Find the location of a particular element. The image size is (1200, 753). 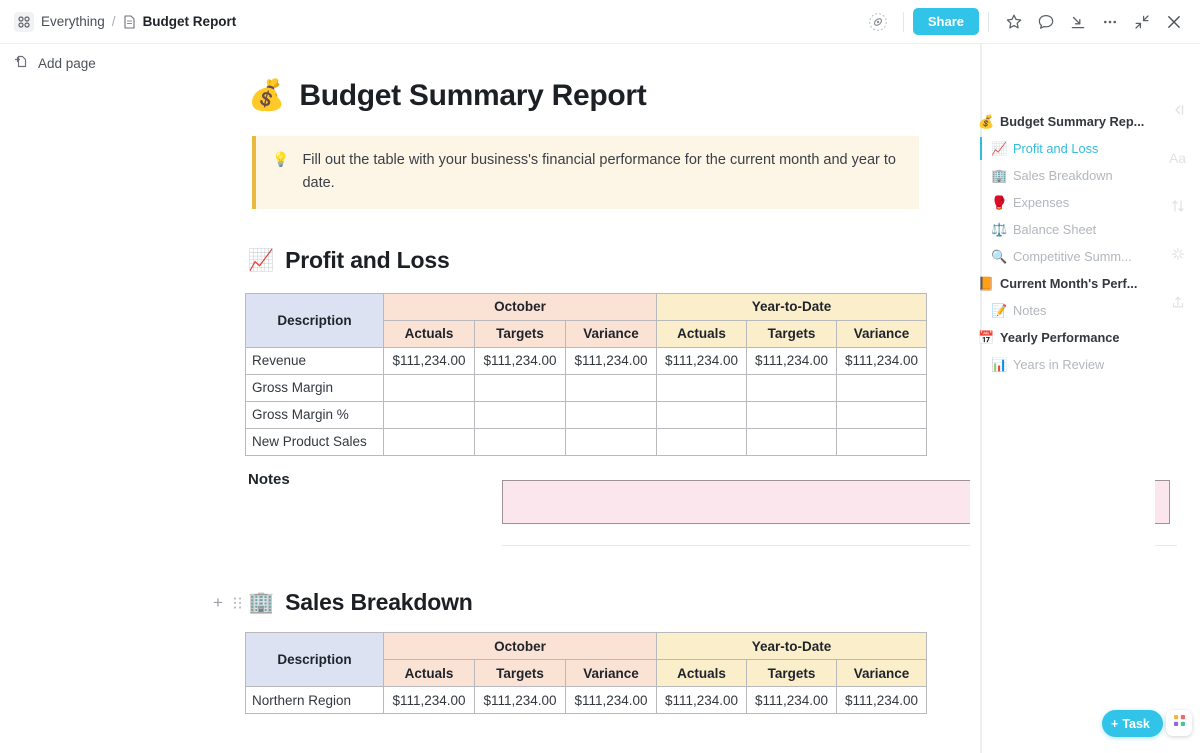

breadcrumb-root: Everything is located at coordinates (73, 21).